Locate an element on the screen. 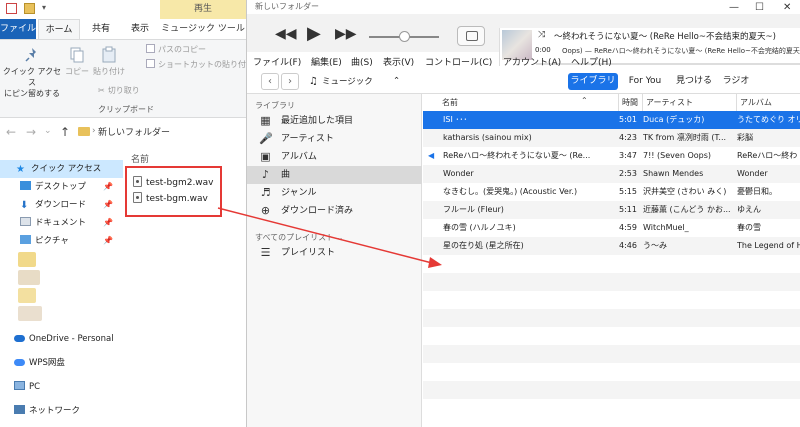  sidebar-item-songs: ♪ 曲 is located at coordinates (334, 175).